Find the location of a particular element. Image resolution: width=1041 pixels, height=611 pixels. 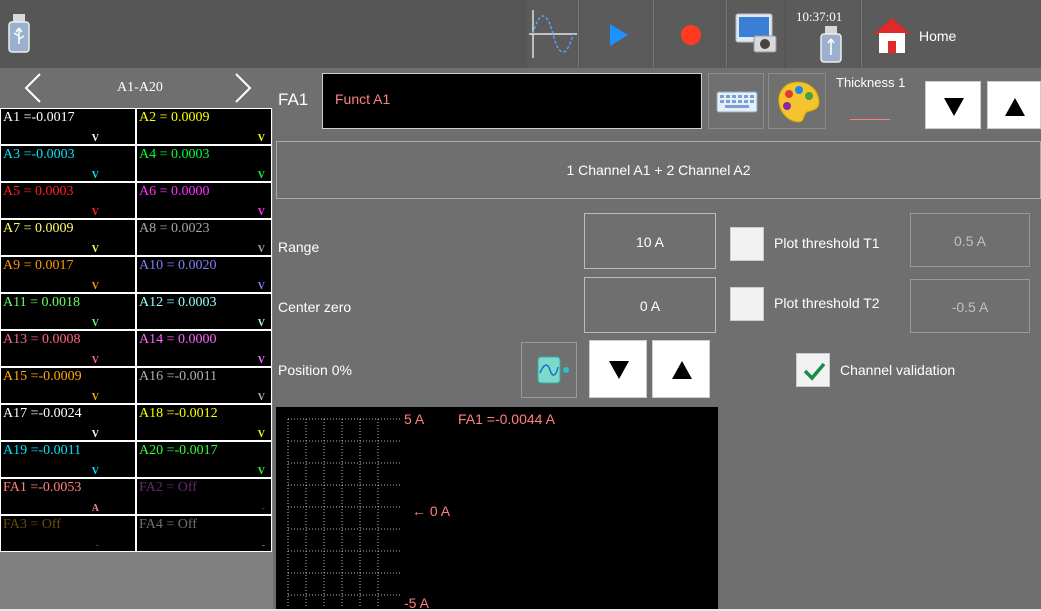

channel-value: A11 = 0.0018 is located at coordinates (41, 302).